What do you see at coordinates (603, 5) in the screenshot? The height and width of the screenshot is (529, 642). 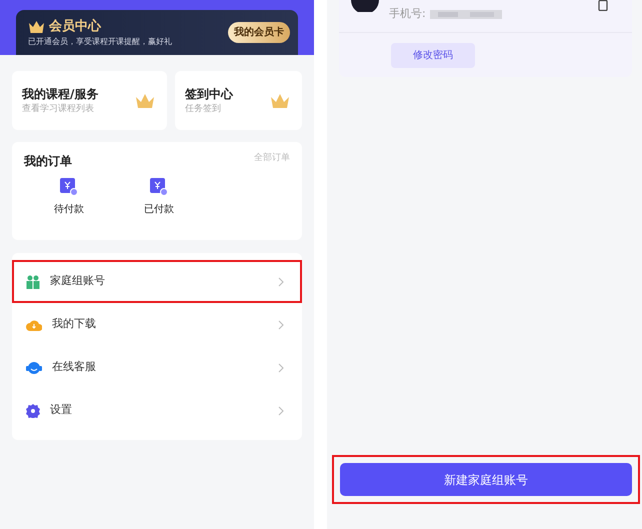 I see `trash-icon` at bounding box center [603, 5].